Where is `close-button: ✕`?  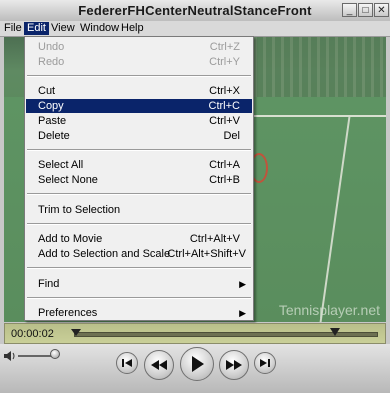 close-button: ✕ is located at coordinates (381, 10).